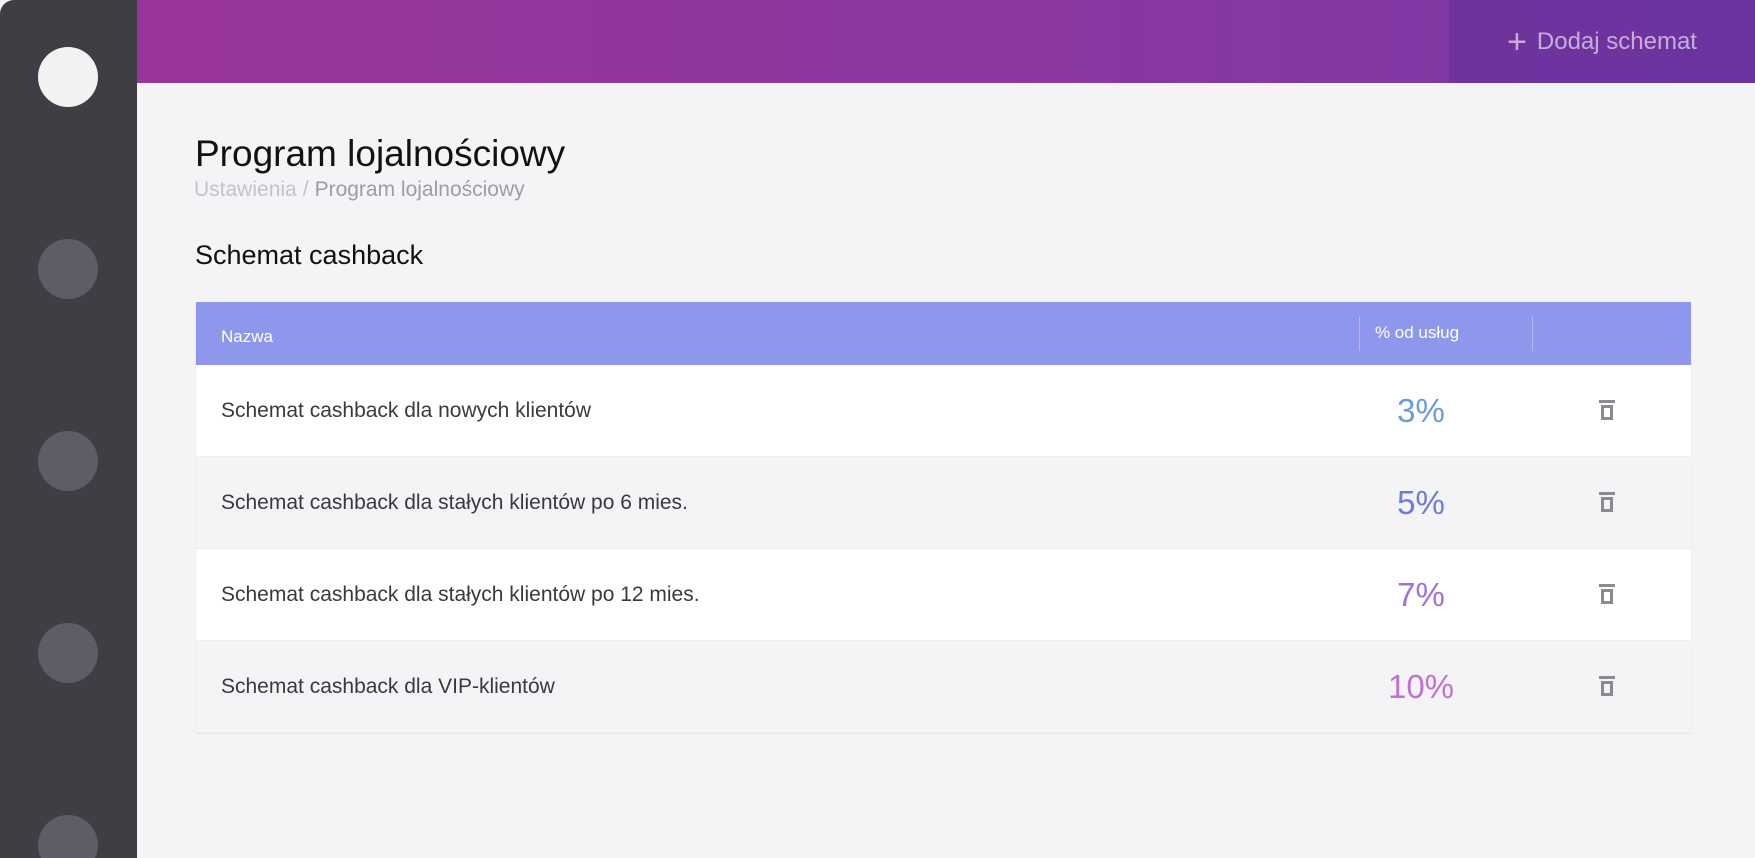 Image resolution: width=1755 pixels, height=858 pixels. What do you see at coordinates (1421, 594) in the screenshot?
I see `scheme-percent: 7%` at bounding box center [1421, 594].